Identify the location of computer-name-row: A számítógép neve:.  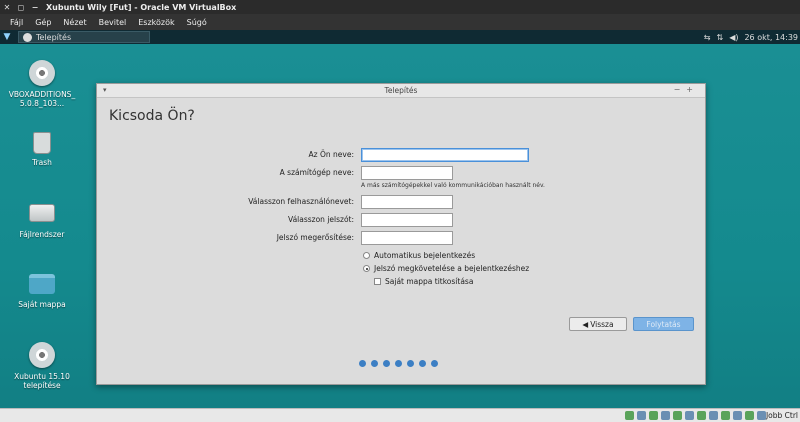
(401, 173).